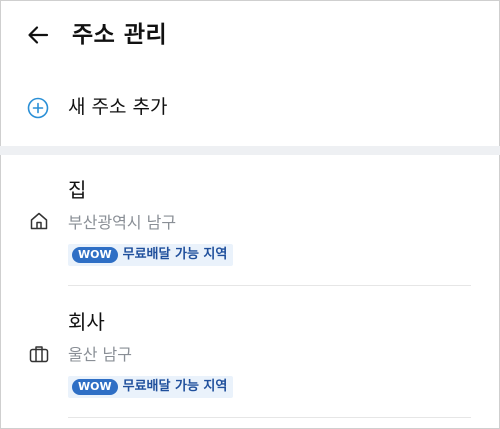 The image size is (500, 429). Describe the element at coordinates (77, 190) in the screenshot. I see `address-name: 집` at that location.